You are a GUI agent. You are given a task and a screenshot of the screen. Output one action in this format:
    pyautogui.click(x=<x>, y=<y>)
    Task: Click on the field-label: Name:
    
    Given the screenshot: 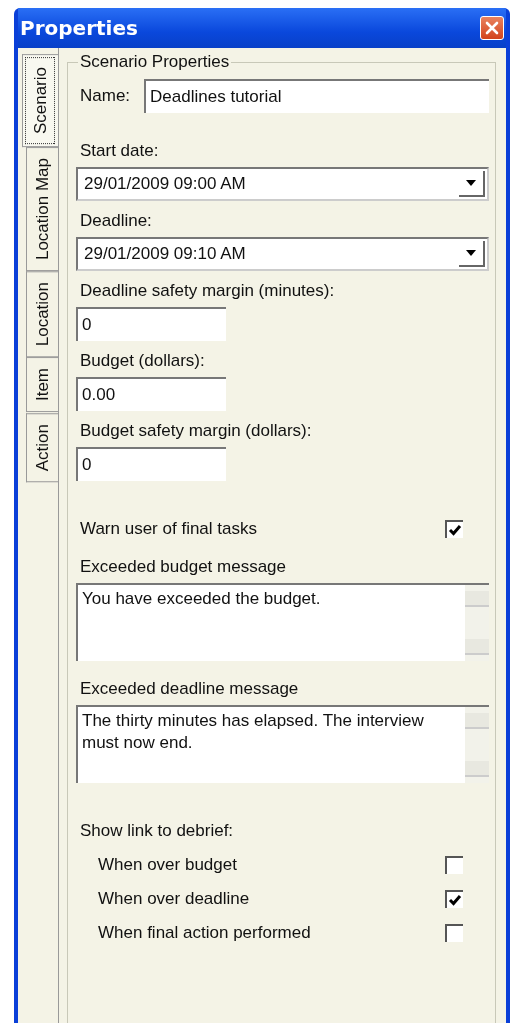 What is the action you would take?
    pyautogui.click(x=105, y=96)
    